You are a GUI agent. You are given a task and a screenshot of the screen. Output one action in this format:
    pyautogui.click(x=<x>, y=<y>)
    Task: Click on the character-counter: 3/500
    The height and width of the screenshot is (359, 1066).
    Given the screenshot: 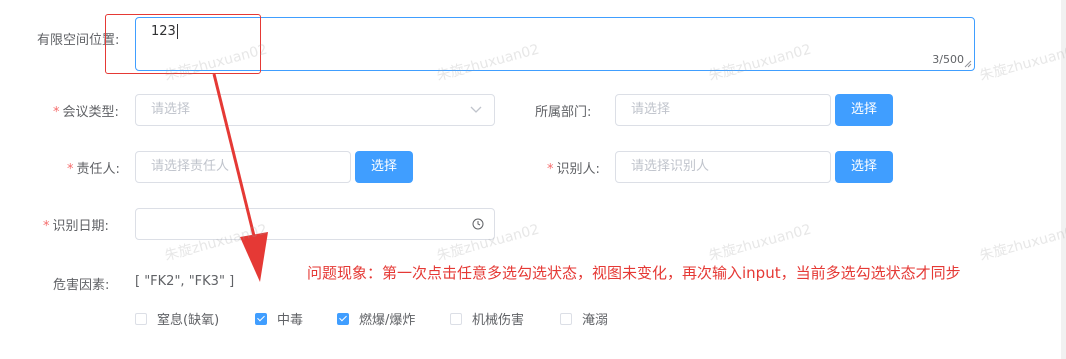 What is the action you would take?
    pyautogui.click(x=948, y=59)
    